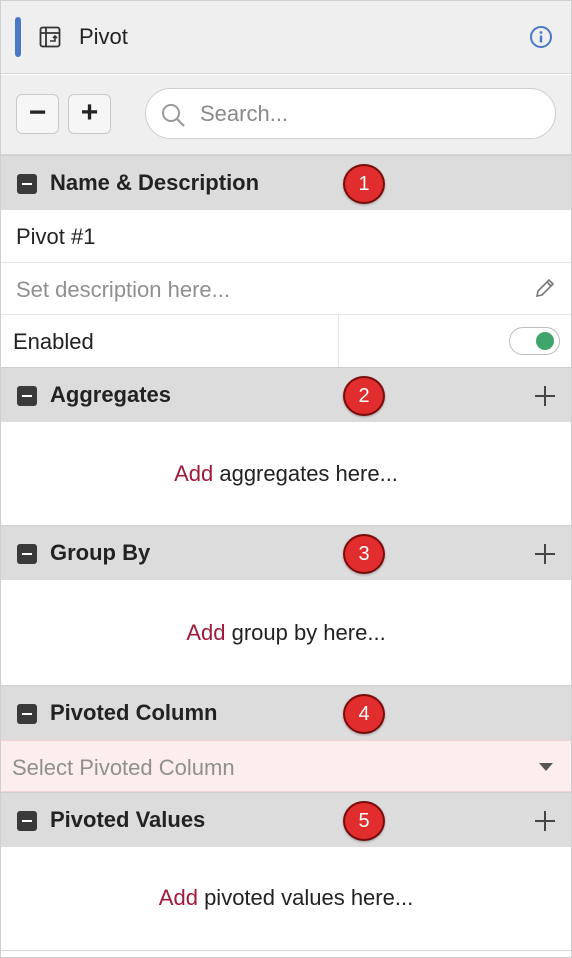 This screenshot has height=958, width=572. What do you see at coordinates (545, 554) in the screenshot?
I see `add-group-by-icon` at bounding box center [545, 554].